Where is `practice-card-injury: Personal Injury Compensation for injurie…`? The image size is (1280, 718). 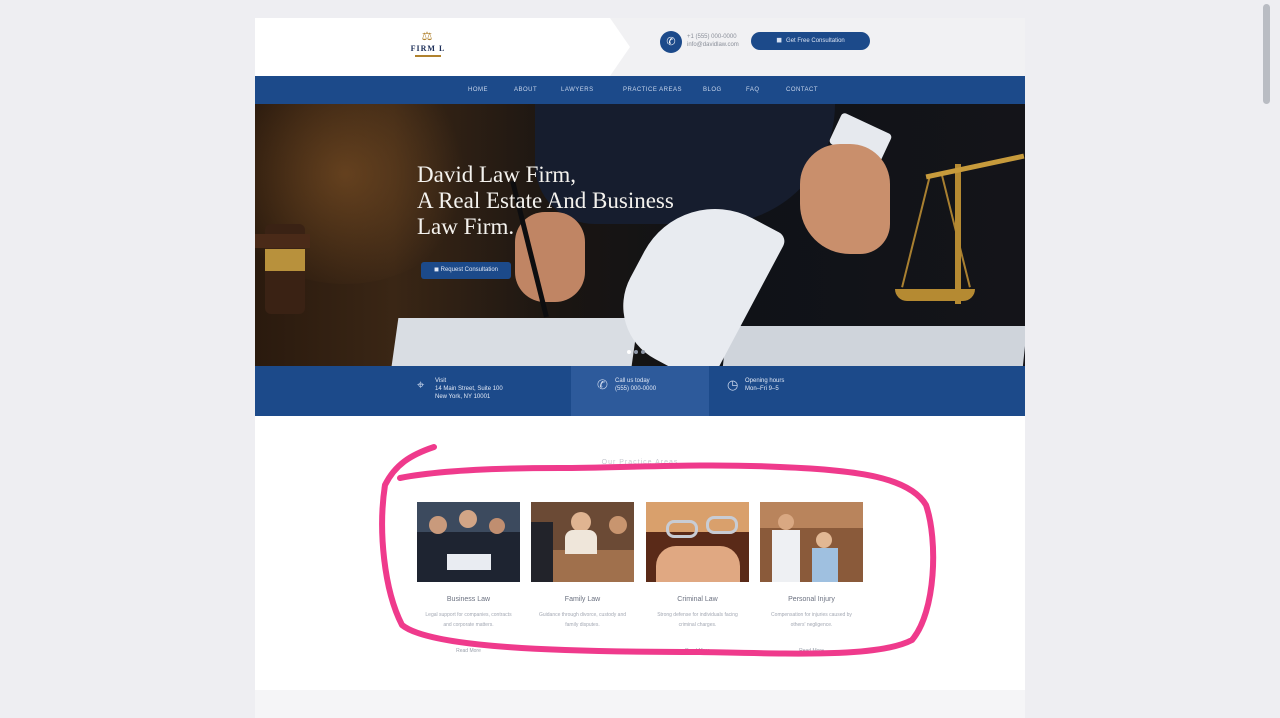
practice-card-injury: Personal Injury Compensation for injurie… is located at coordinates (811, 578).